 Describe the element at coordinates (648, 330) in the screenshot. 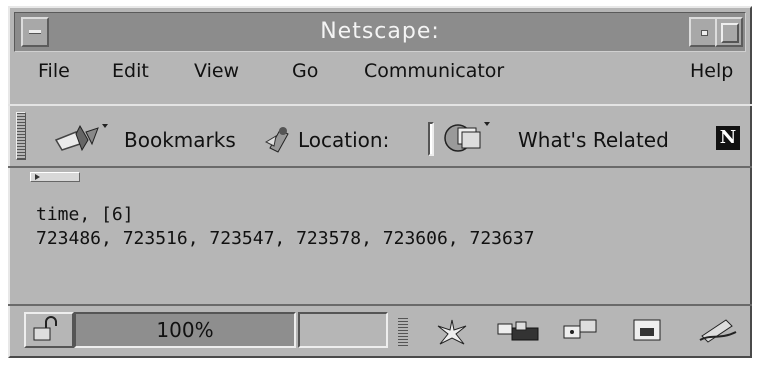

I see `composer-icon` at that location.